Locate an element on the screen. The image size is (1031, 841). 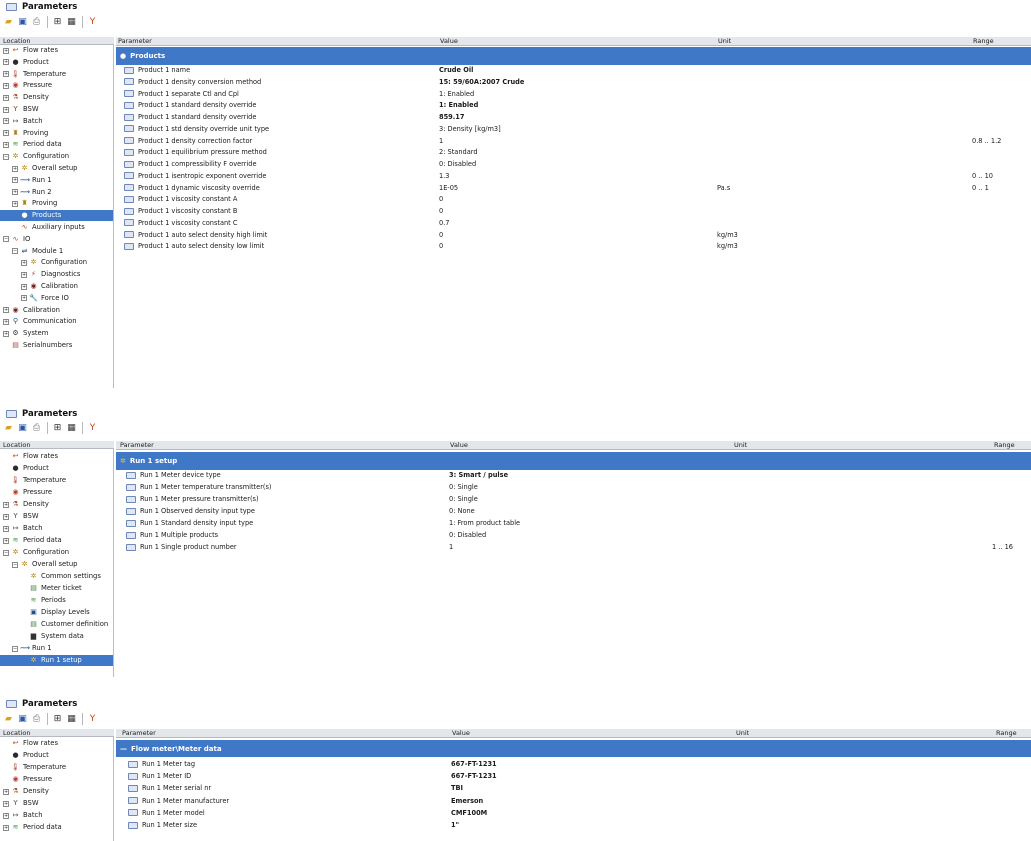
tree-item: + 🌡 Temperature is located at coordinates (56, 74).